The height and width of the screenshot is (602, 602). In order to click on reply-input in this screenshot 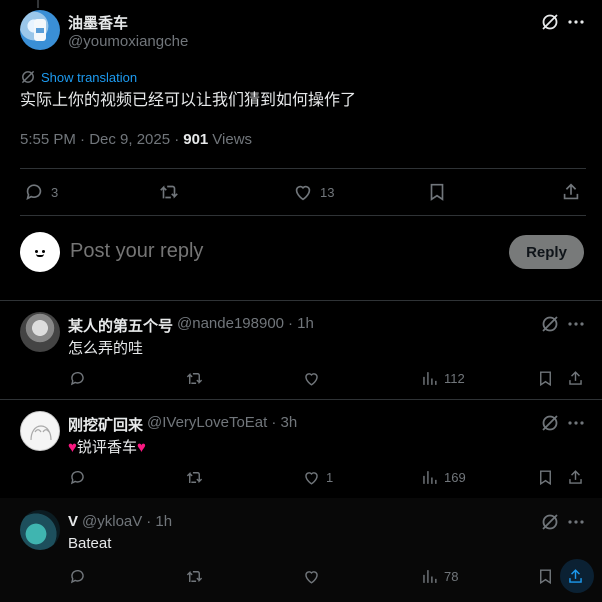, I will do `click(270, 251)`.